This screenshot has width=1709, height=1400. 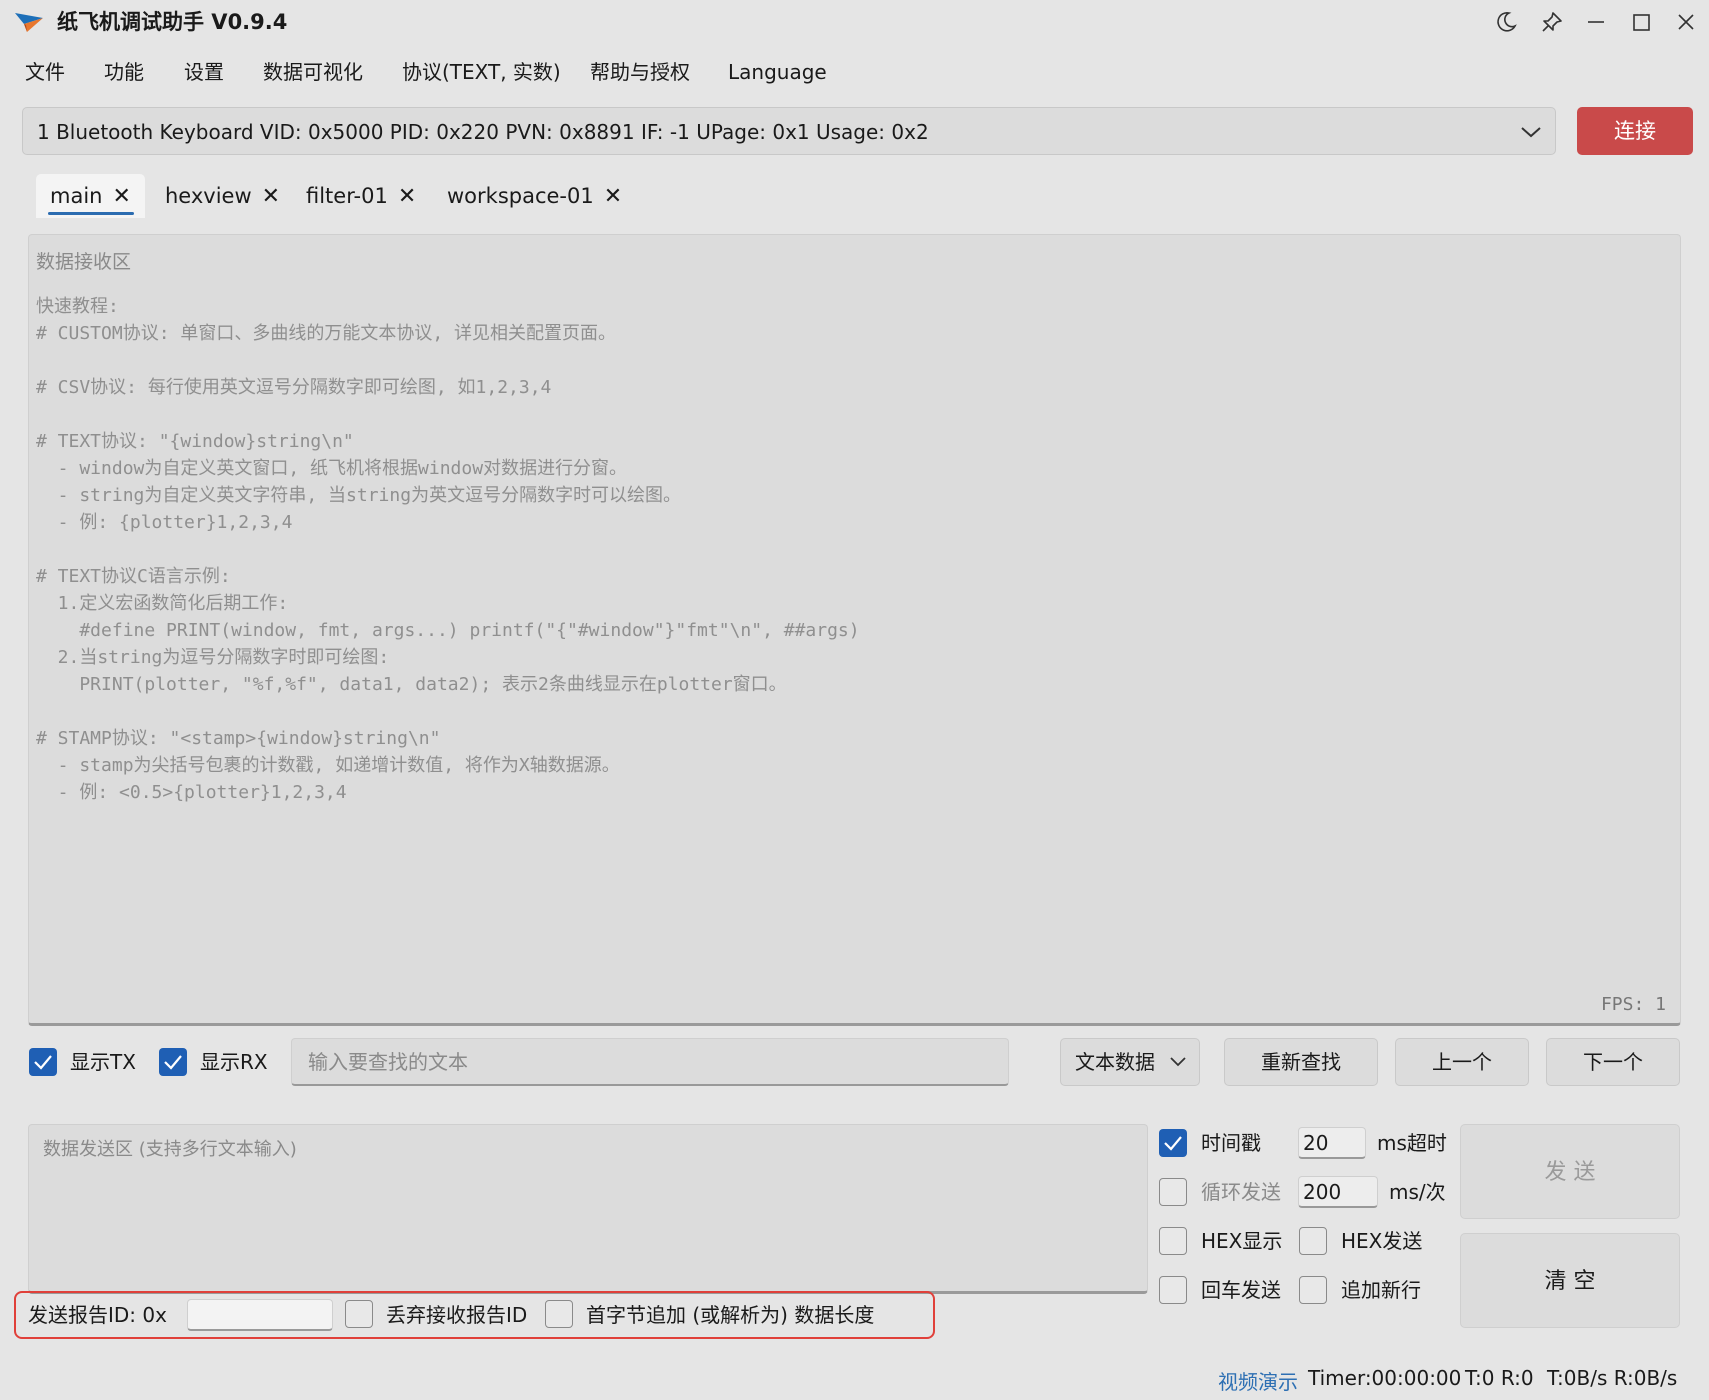 What do you see at coordinates (1173, 1290) in the screenshot?
I see `enter-send-checkbox` at bounding box center [1173, 1290].